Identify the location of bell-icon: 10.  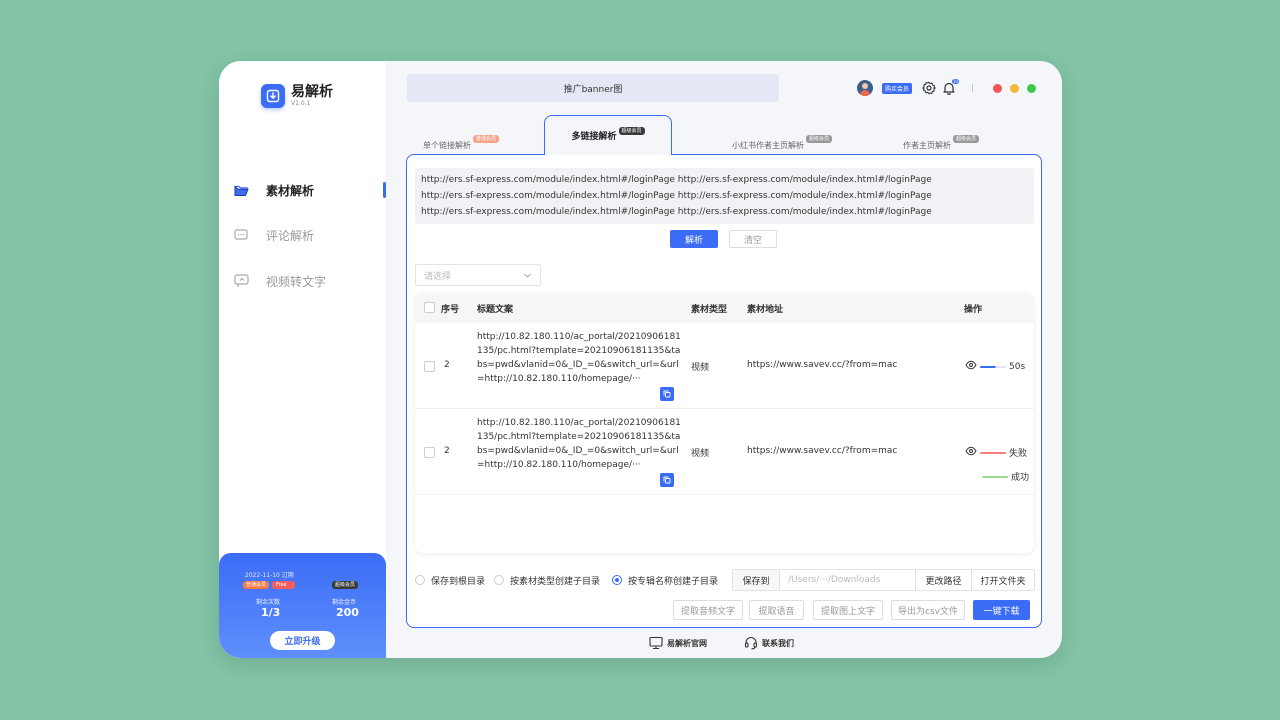
(951, 87).